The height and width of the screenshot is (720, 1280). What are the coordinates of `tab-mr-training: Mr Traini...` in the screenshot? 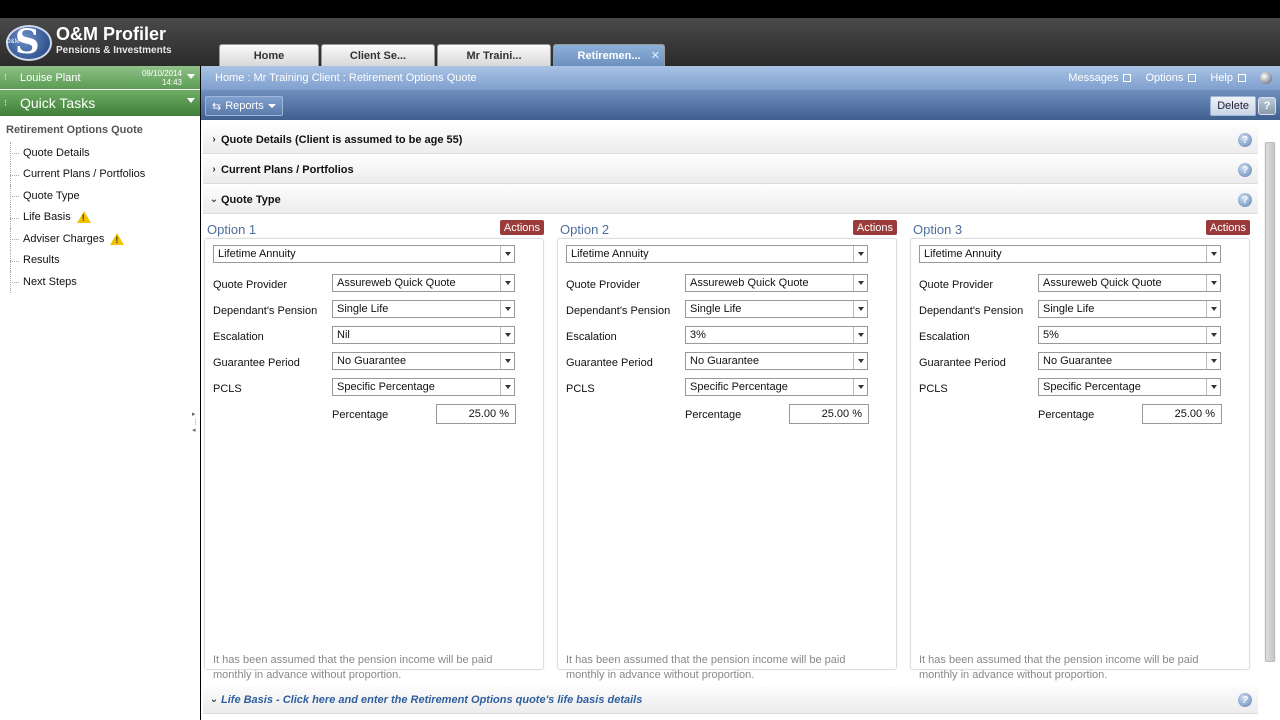 It's located at (494, 55).